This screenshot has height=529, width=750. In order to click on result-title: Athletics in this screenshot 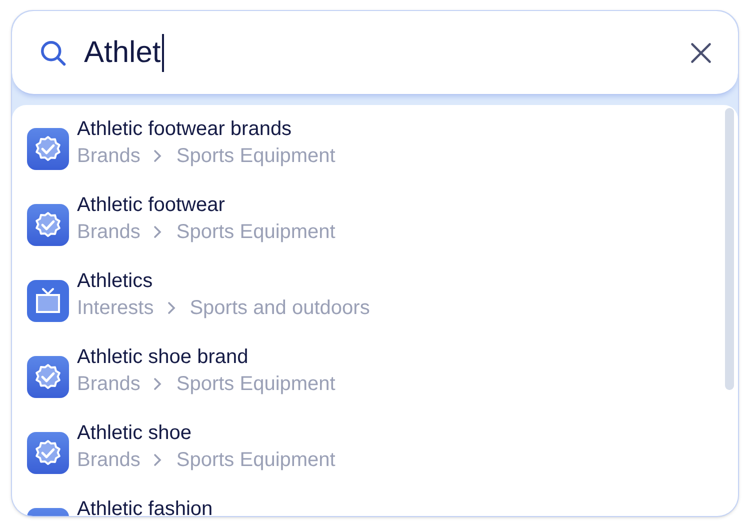, I will do `click(115, 281)`.